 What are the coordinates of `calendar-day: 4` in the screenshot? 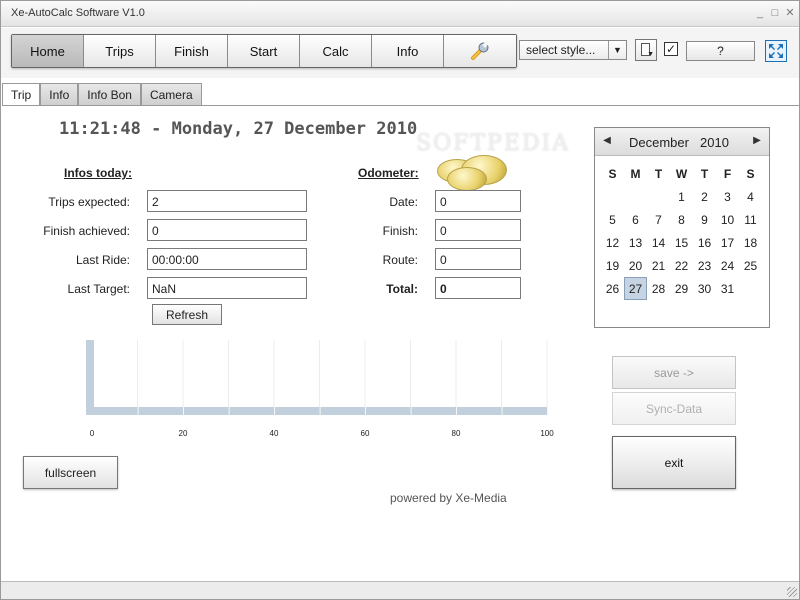 It's located at (750, 196).